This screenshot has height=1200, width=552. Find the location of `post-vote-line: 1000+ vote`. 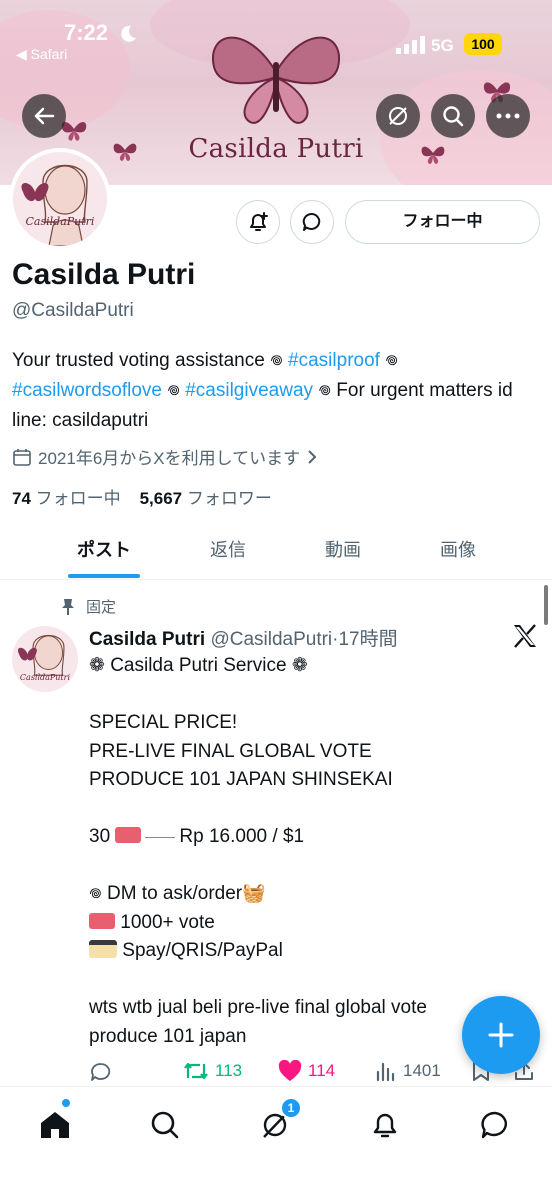

post-vote-line: 1000+ vote is located at coordinates (309, 923).